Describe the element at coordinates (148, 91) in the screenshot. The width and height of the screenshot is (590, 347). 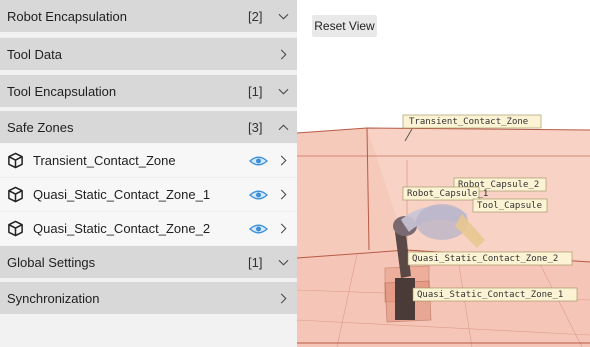
I see `section-tool-encapsulation: Tool Encapsulation [1]` at that location.